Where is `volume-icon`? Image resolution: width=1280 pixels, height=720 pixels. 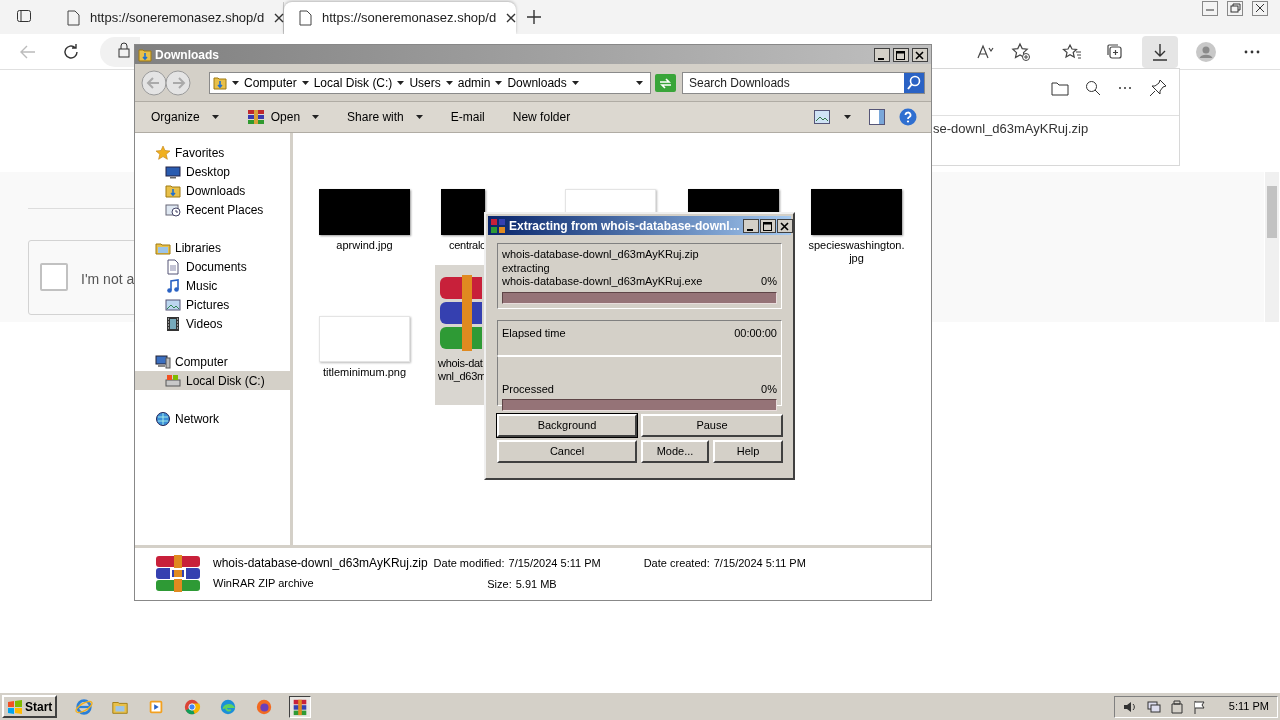
volume-icon is located at coordinates (1129, 706).